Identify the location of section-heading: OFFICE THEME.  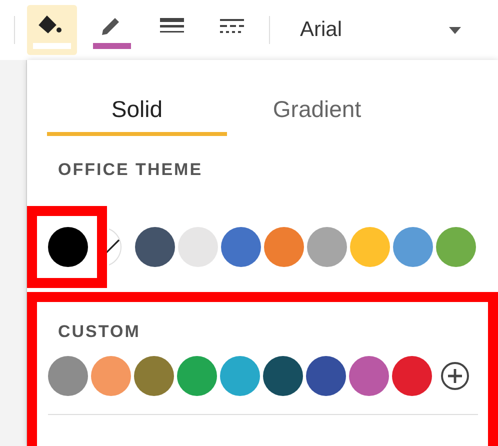
(131, 170).